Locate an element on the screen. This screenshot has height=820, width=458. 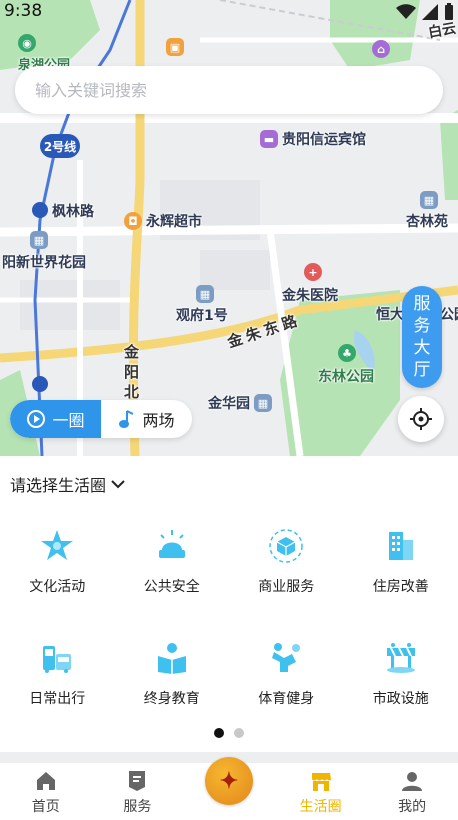
toggle-option-one-circle: 一圈 is located at coordinates (55, 419).